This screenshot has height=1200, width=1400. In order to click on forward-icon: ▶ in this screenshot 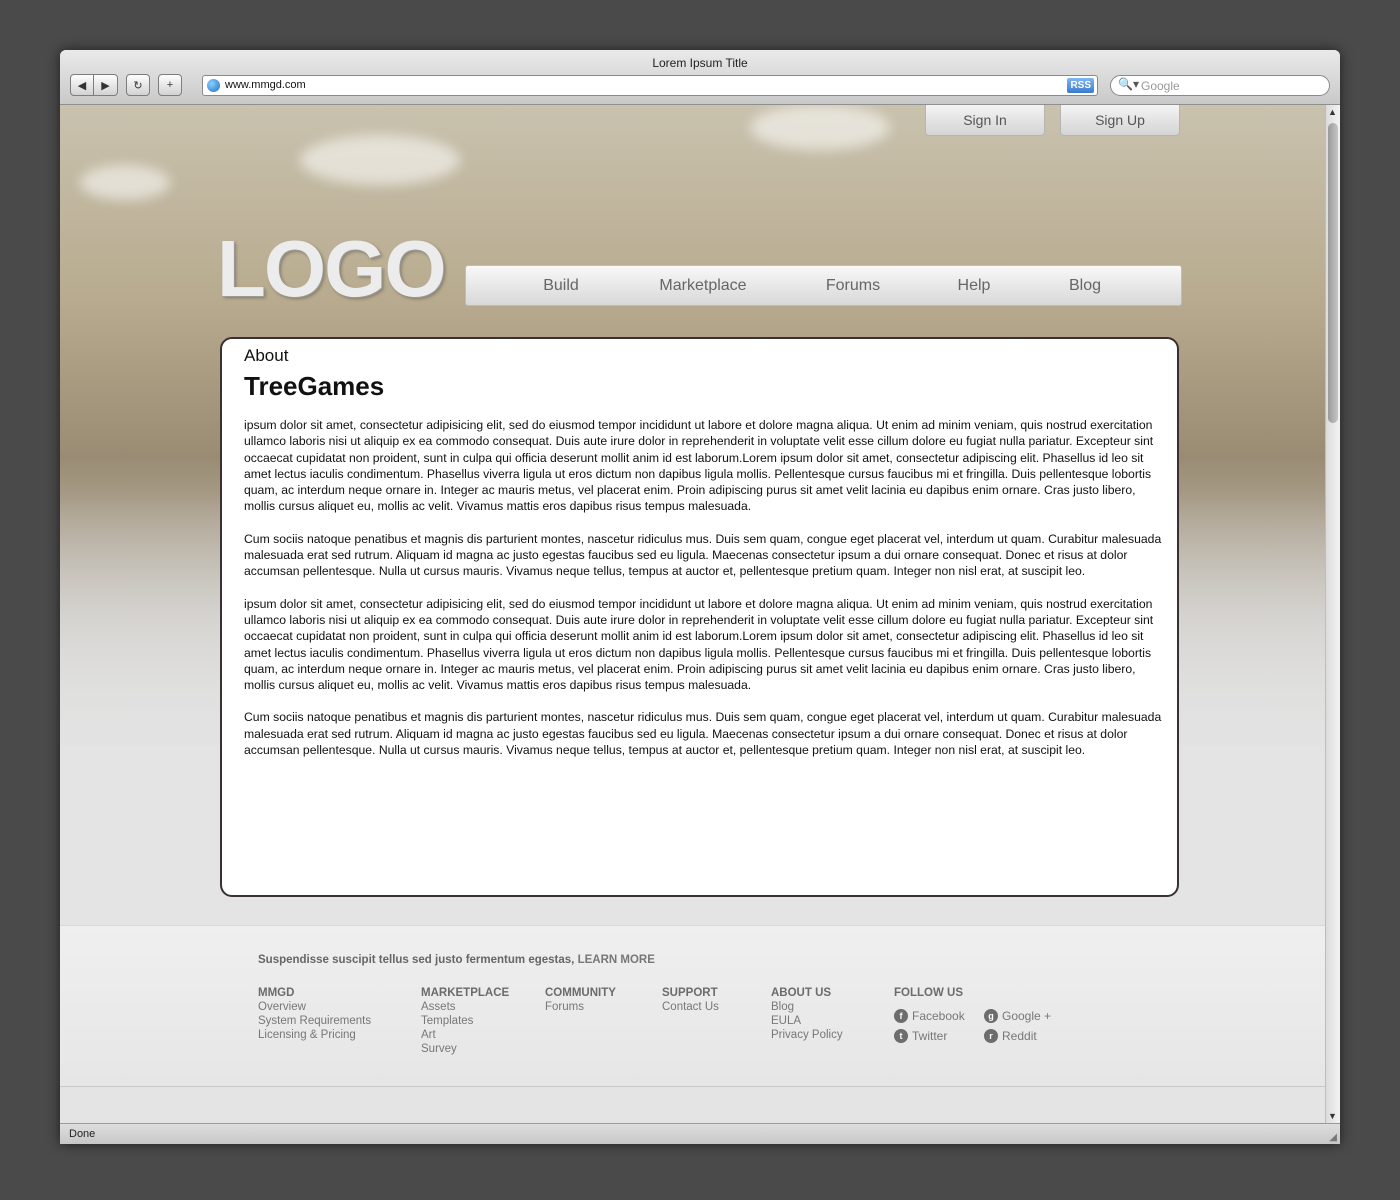, I will do `click(105, 85)`.